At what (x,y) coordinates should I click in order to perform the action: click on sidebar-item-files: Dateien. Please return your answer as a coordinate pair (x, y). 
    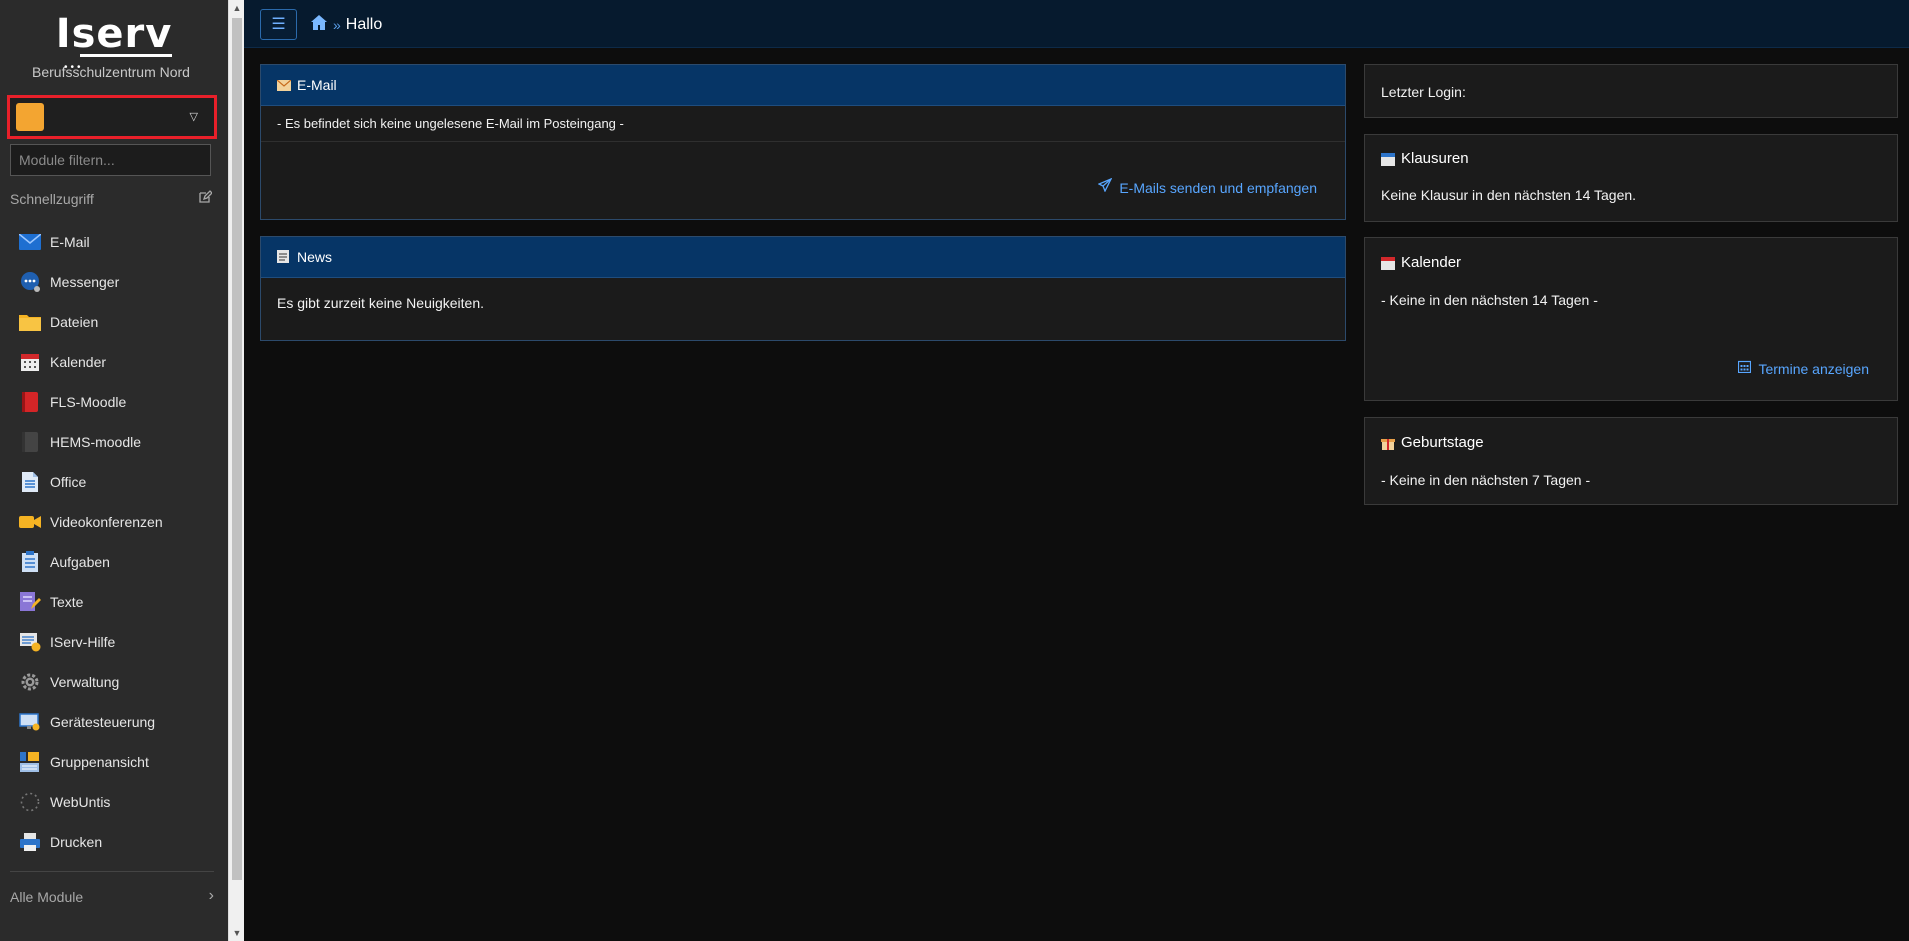
    Looking at the image, I should click on (114, 322).